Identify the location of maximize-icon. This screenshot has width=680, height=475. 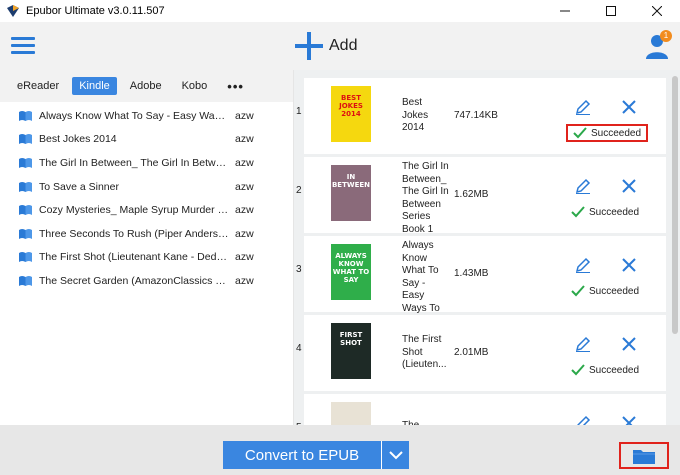
(611, 11).